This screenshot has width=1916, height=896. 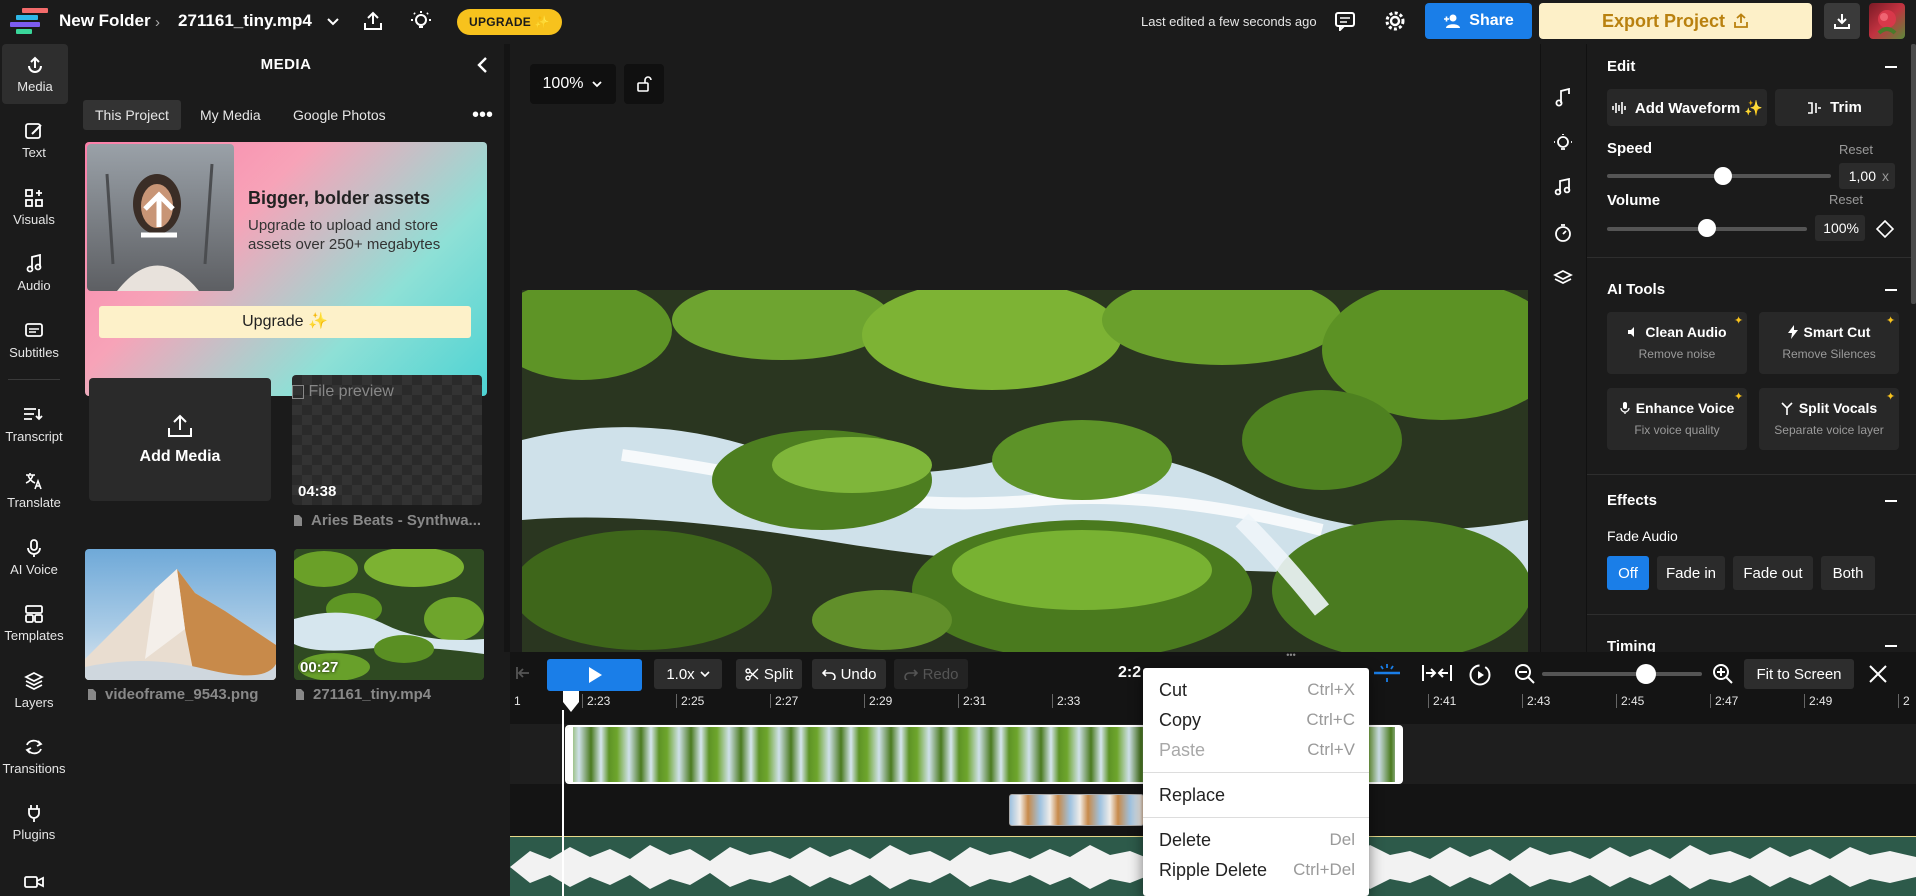 I want to click on rail-item-audio: Audio, so click(x=34, y=273).